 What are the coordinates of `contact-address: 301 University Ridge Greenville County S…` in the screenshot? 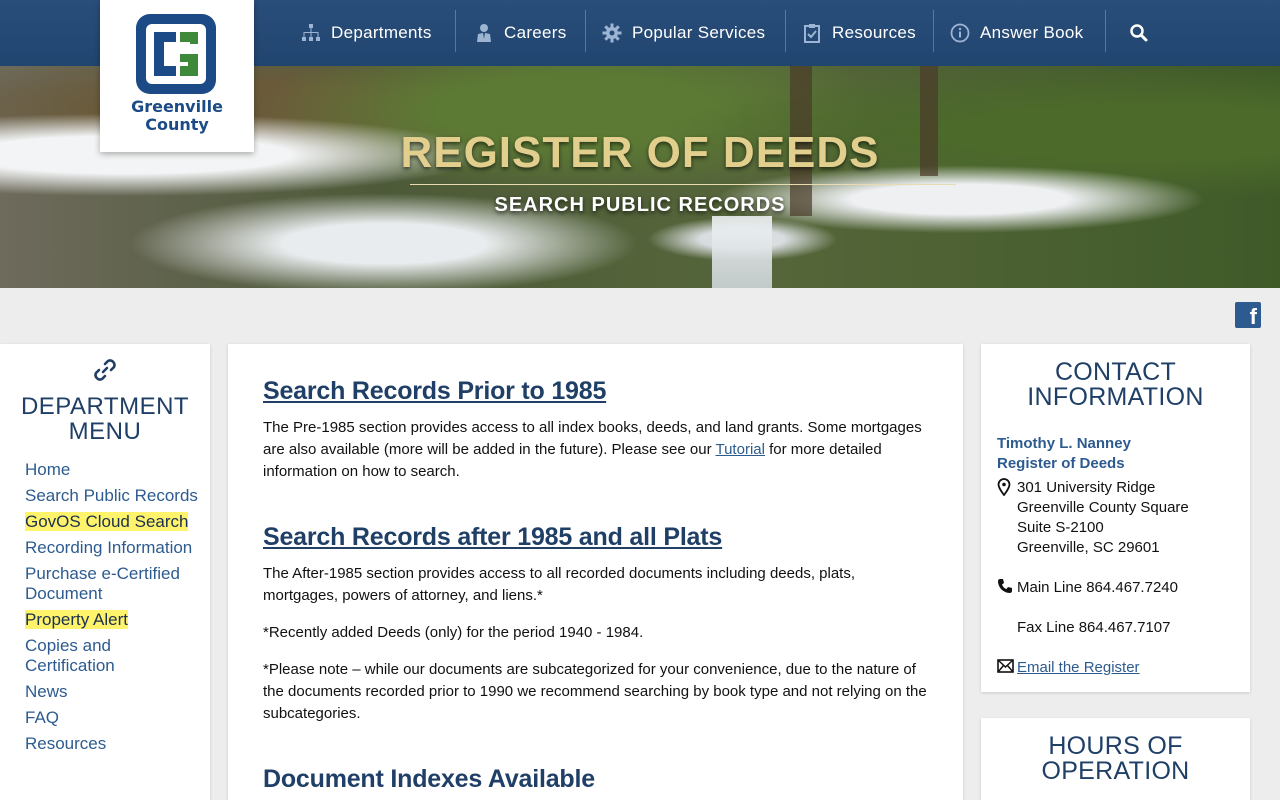 It's located at (1093, 518).